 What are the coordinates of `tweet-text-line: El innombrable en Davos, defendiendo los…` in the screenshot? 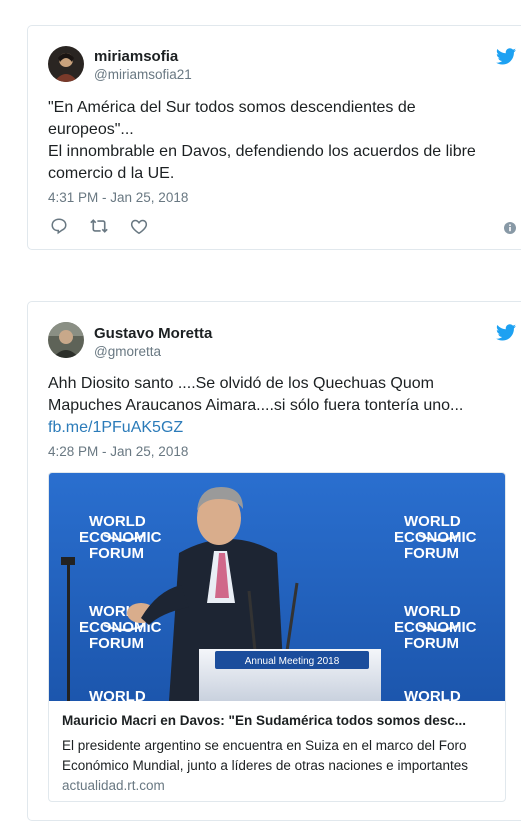 It's located at (262, 151).